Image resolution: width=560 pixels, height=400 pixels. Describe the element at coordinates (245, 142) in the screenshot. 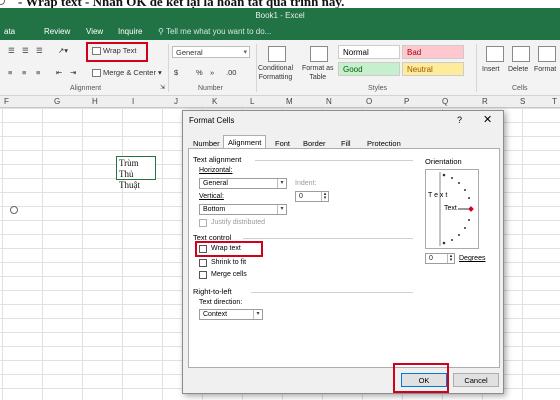

I see `tab-alignment: Alignment` at that location.